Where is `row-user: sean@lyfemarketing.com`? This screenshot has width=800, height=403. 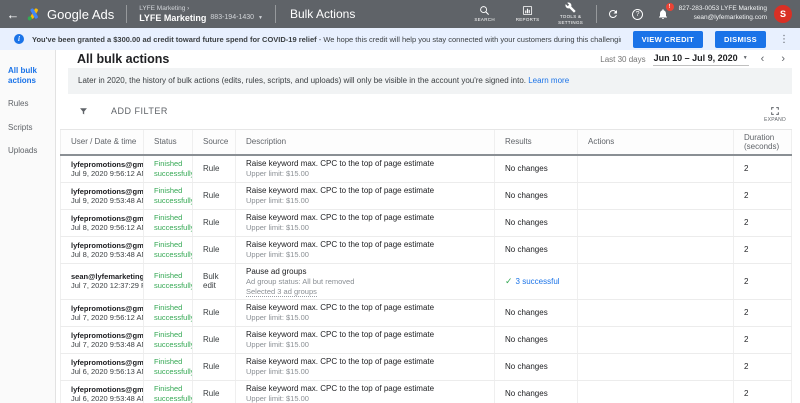
row-user: sean@lyfemarketing.com is located at coordinates (107, 277).